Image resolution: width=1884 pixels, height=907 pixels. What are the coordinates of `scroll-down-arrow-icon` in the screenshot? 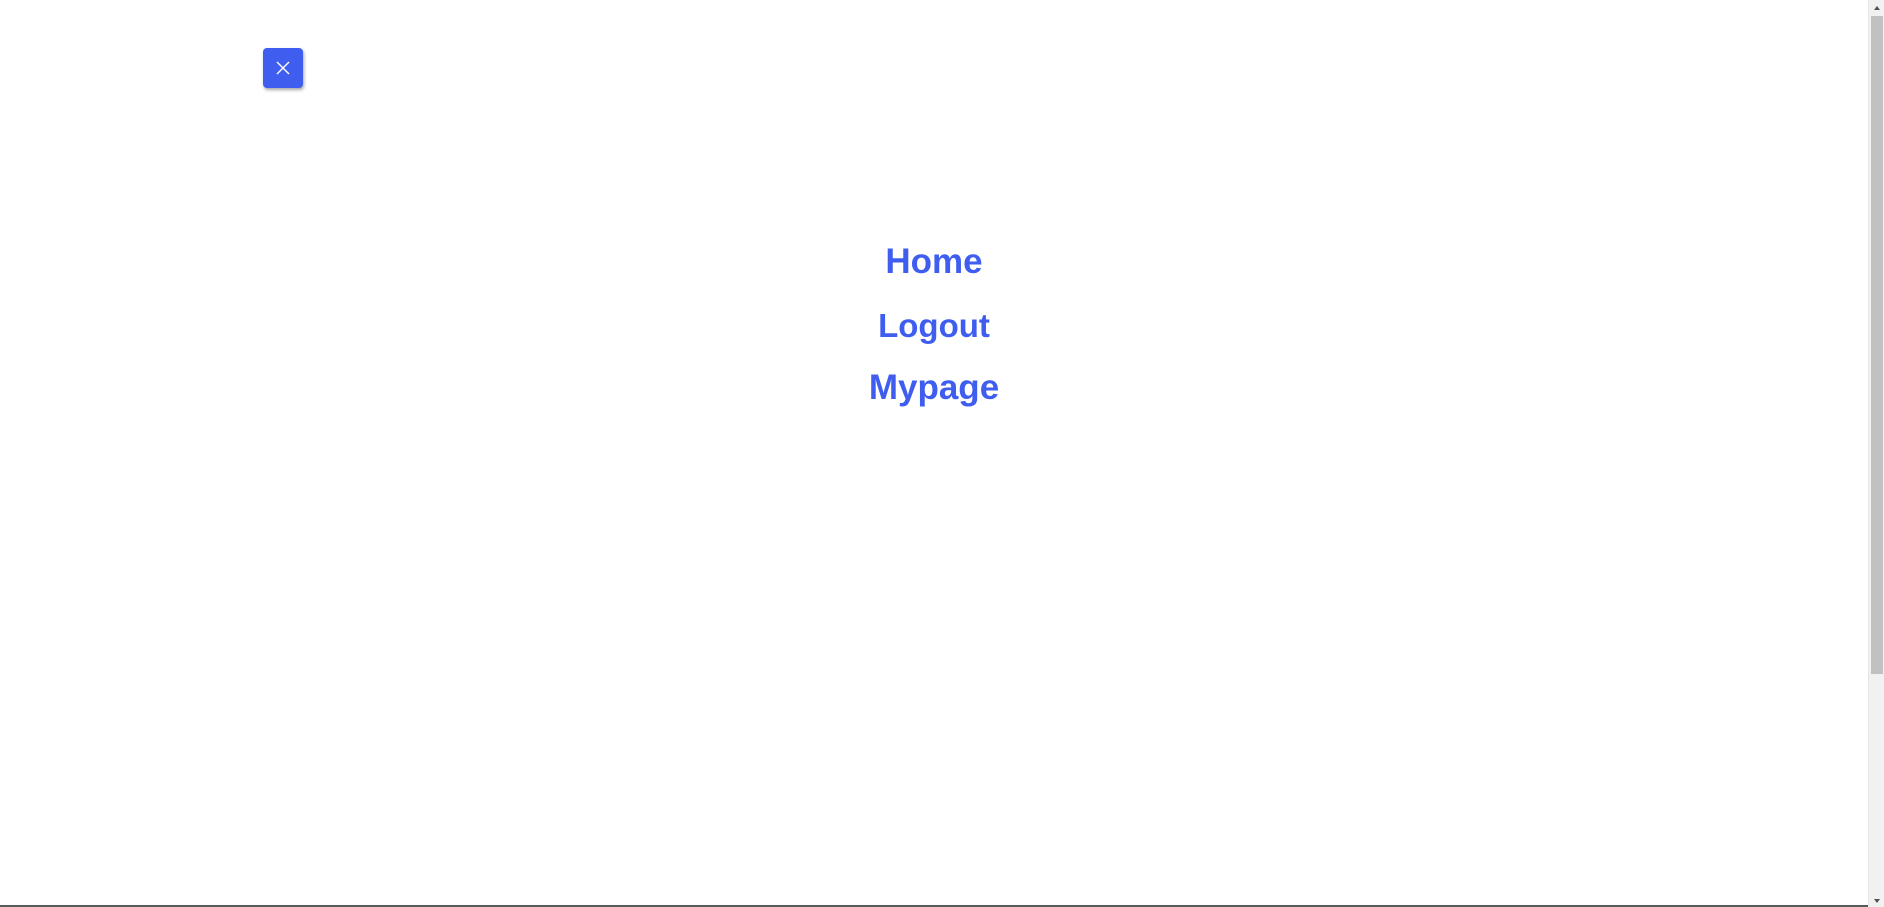 It's located at (1877, 899).